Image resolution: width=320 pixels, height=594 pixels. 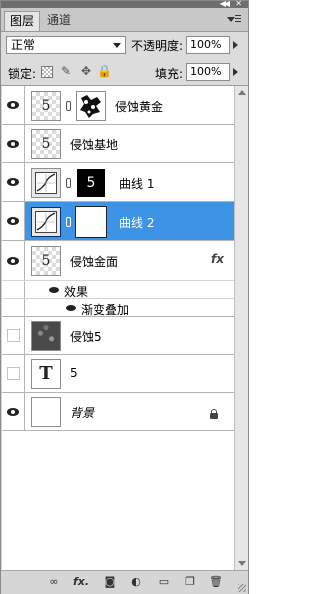 I want to click on lock-icon, so click(x=214, y=414).